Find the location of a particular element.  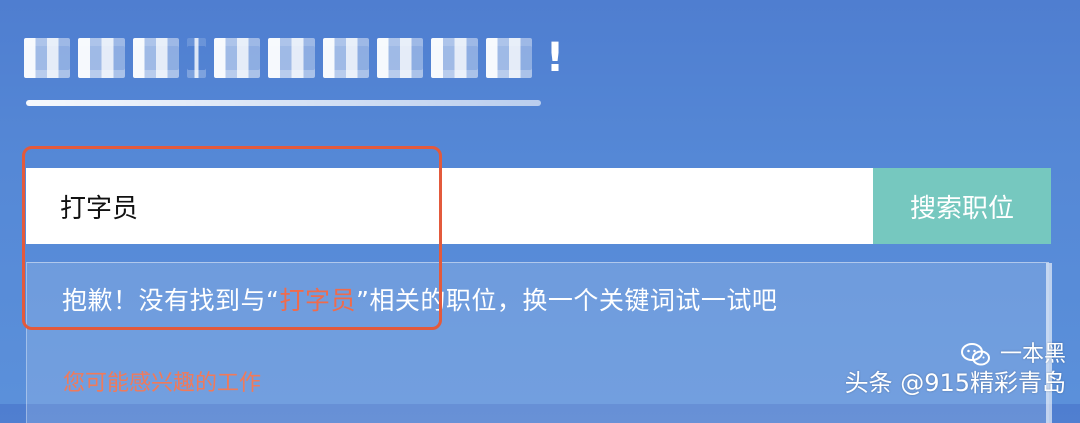

no-results-suffix: ”相关的职位，换一个关键词试一试吧 is located at coordinates (566, 300).